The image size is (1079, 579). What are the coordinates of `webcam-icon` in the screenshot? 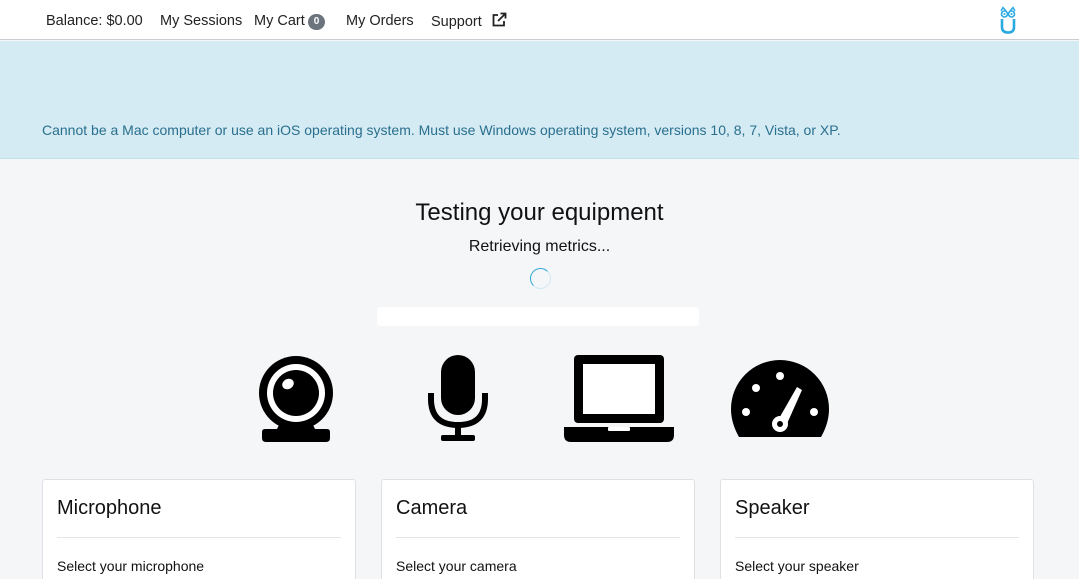 It's located at (296, 399).